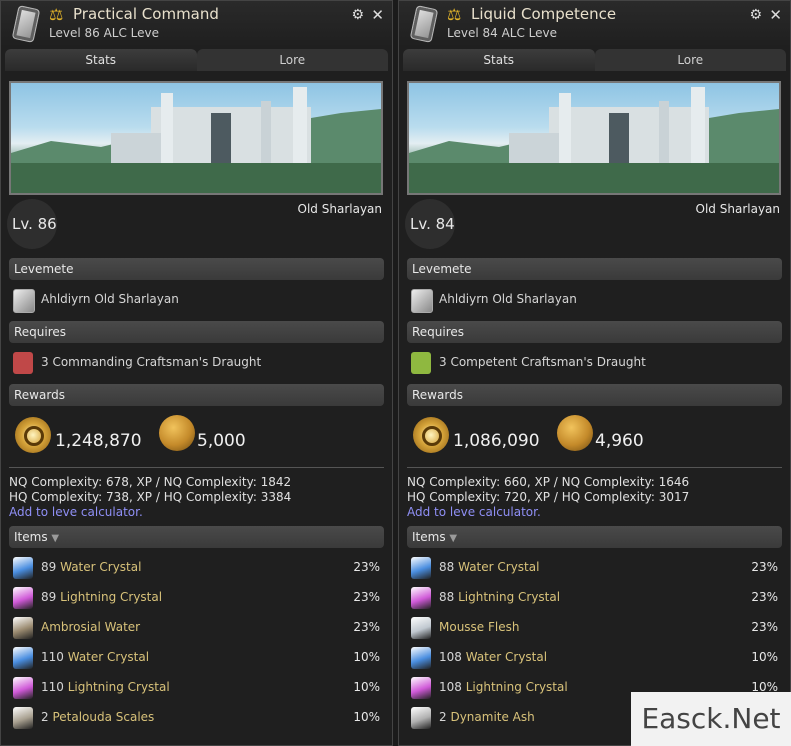 This screenshot has height=746, width=791. I want to click on water-crystal-icon, so click(421, 658).